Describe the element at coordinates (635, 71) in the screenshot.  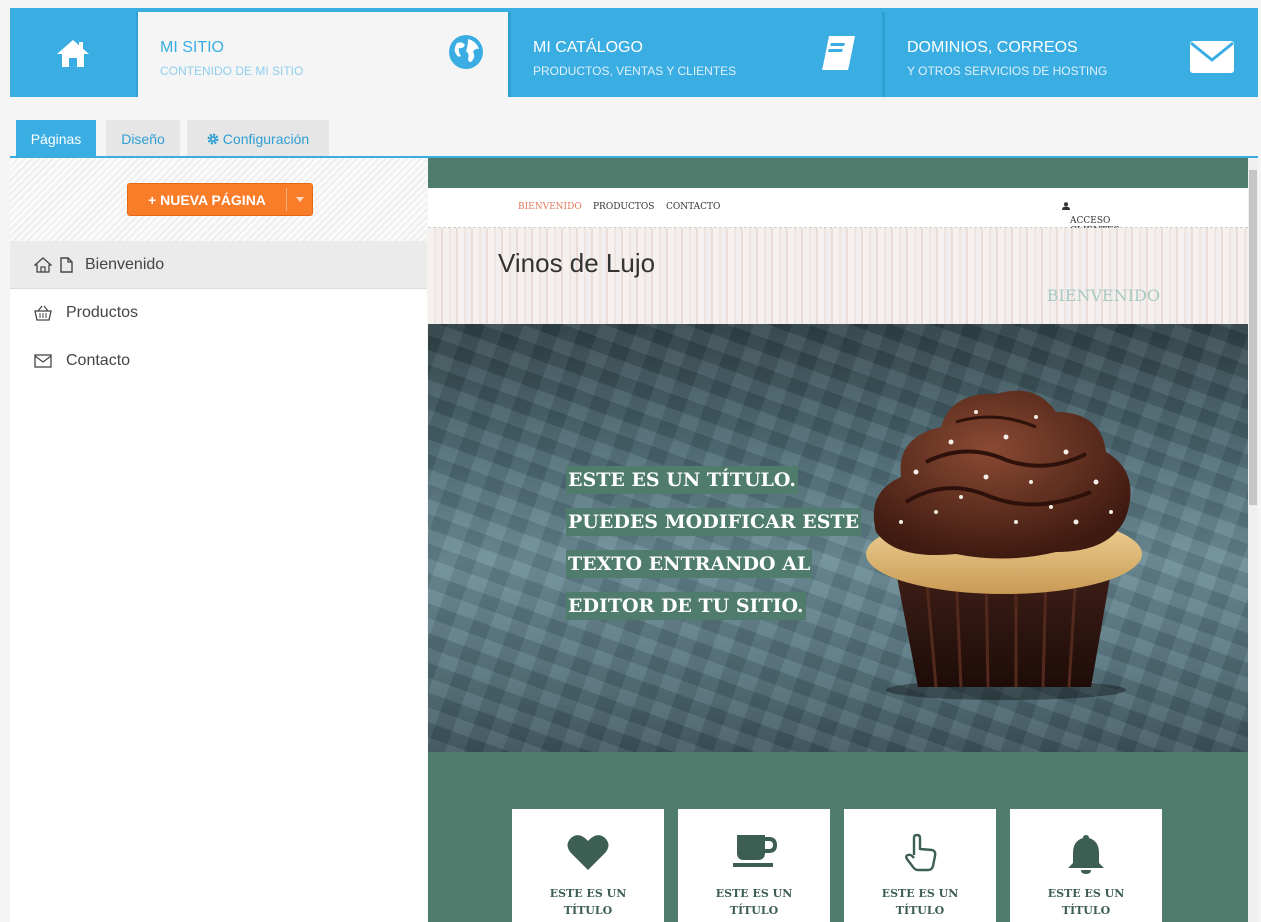
I see `nav-subtitle: PRODUCTOS, VENTAS Y CLIENTES` at that location.